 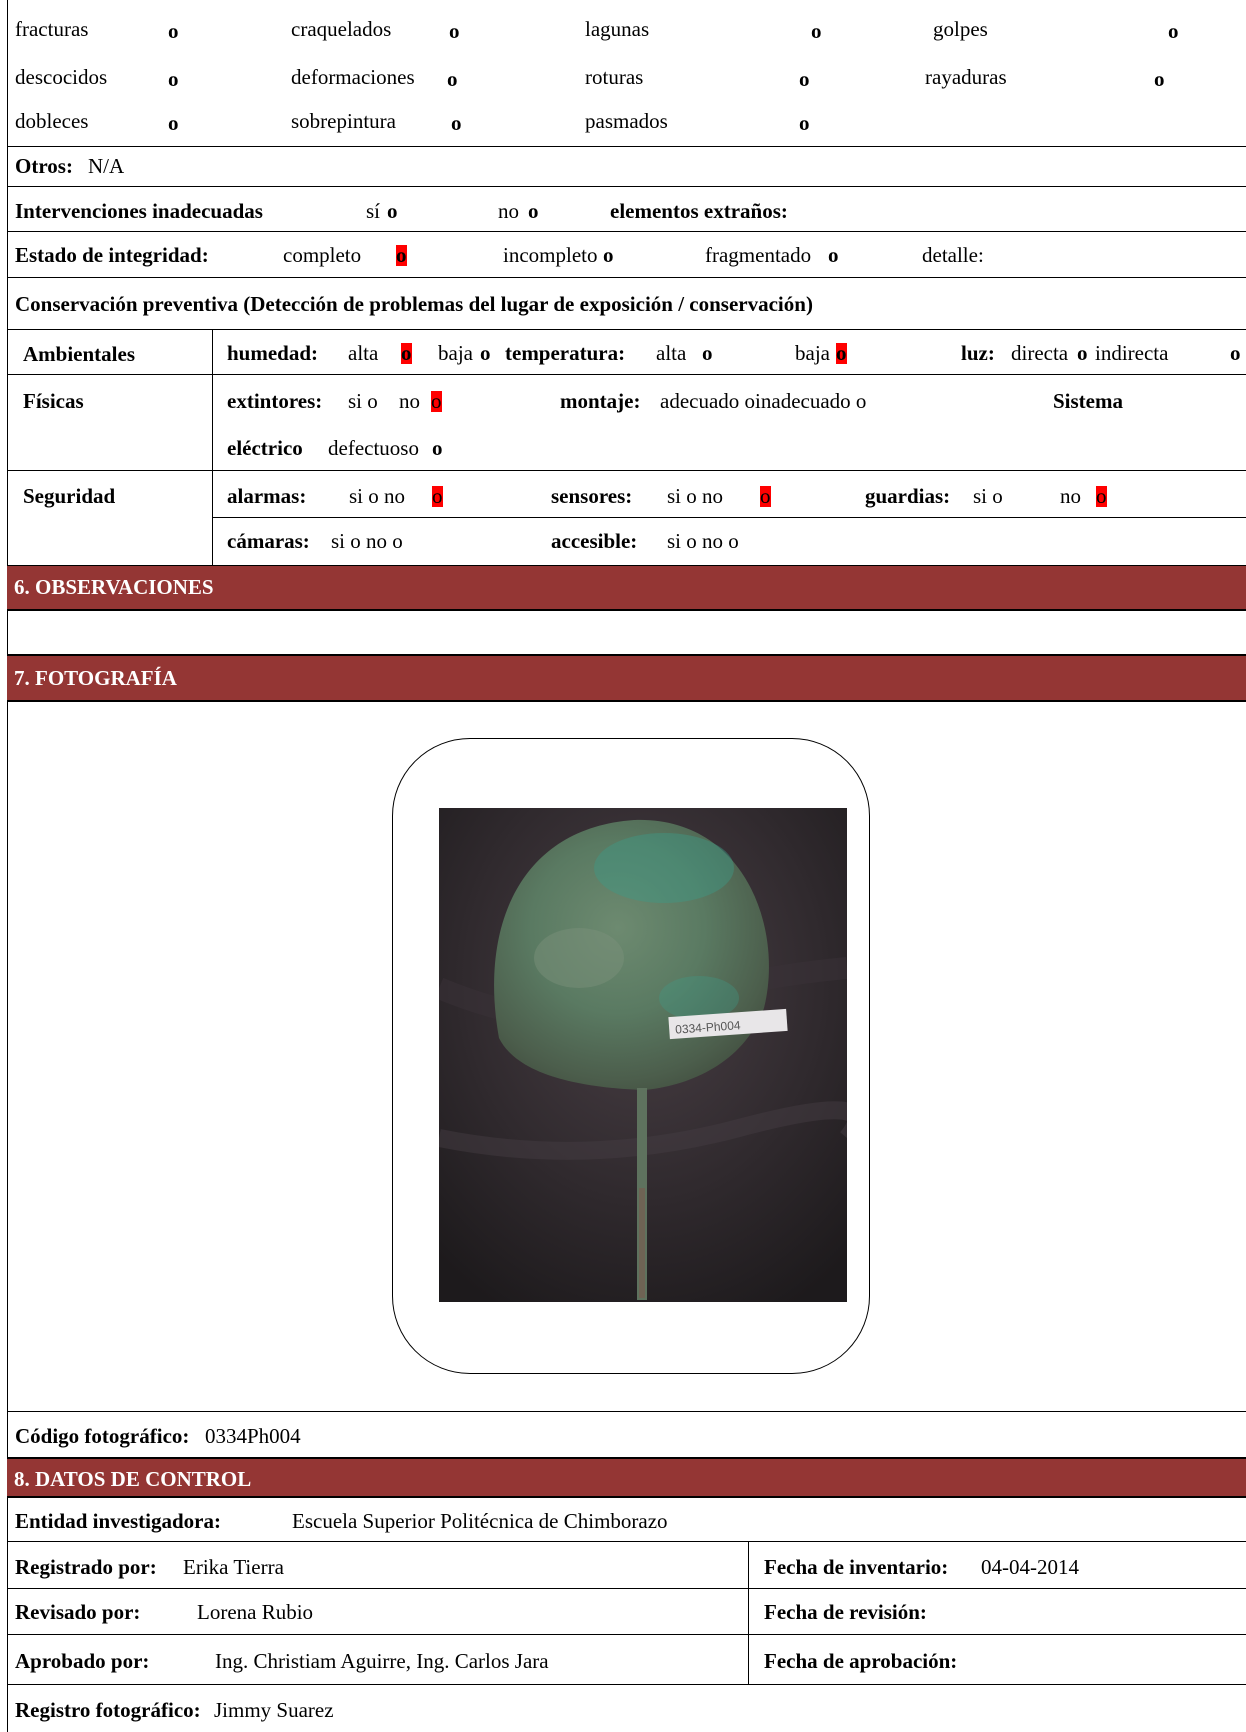 What do you see at coordinates (52, 121) in the screenshot?
I see `damage-dobleces: dobleces` at bounding box center [52, 121].